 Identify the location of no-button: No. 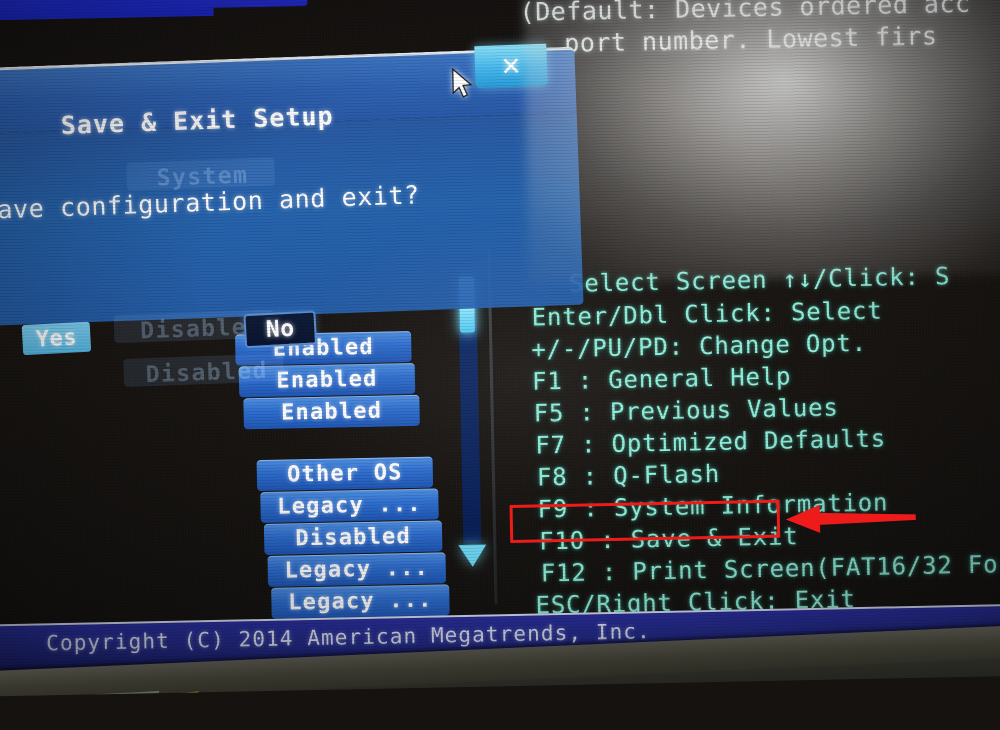
(280, 329).